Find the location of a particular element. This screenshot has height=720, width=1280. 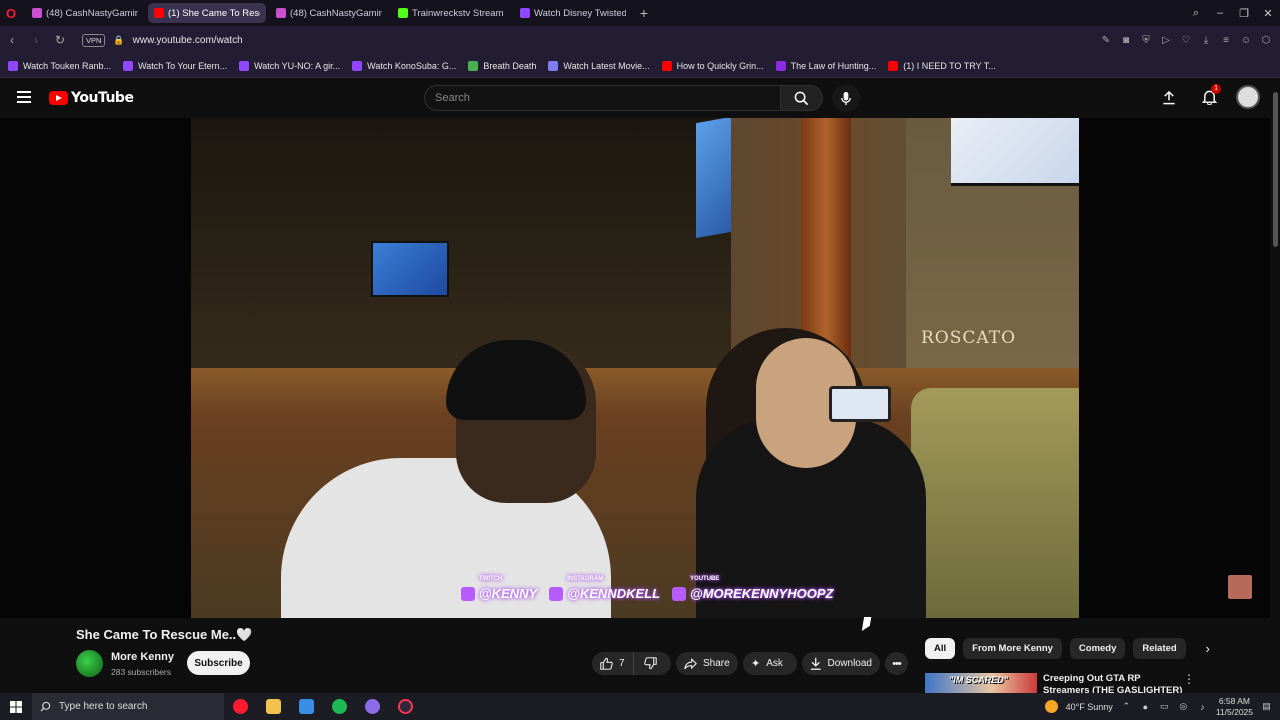

weather-text: 40°F Sunny is located at coordinates (1089, 707).